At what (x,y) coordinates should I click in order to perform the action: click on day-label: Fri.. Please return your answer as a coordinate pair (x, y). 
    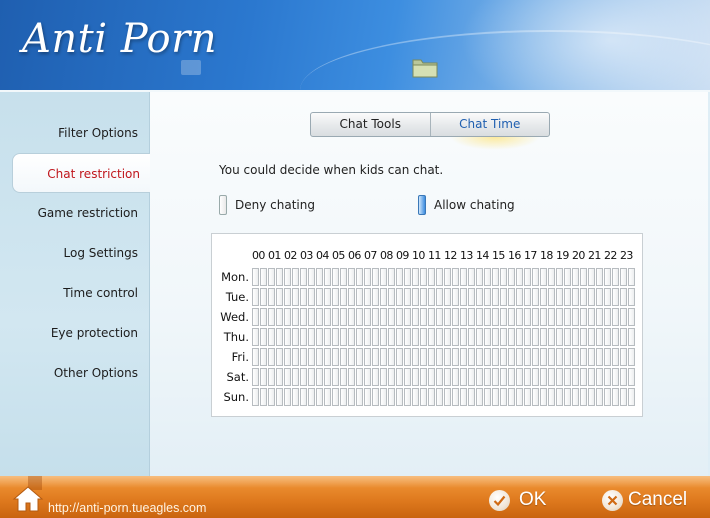
    Looking at the image, I should click on (230, 357).